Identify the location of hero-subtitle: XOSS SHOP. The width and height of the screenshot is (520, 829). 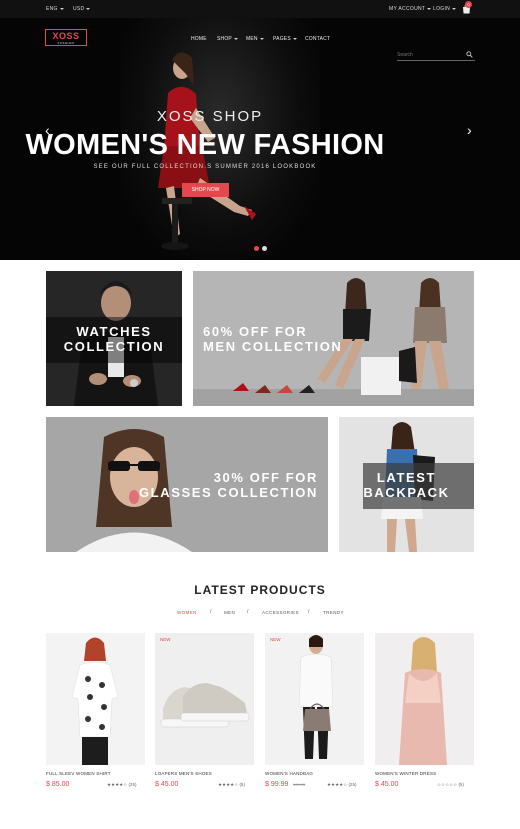
(210, 116).